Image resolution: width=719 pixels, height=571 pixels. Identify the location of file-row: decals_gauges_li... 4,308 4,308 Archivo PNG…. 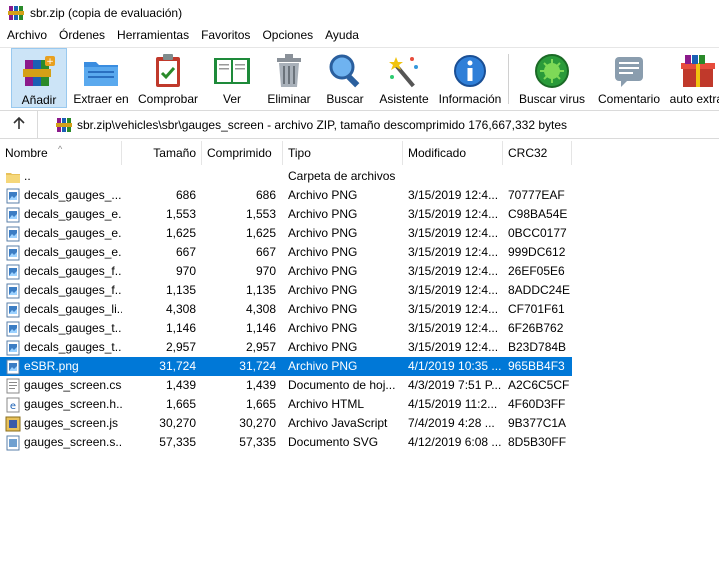
(359, 309).